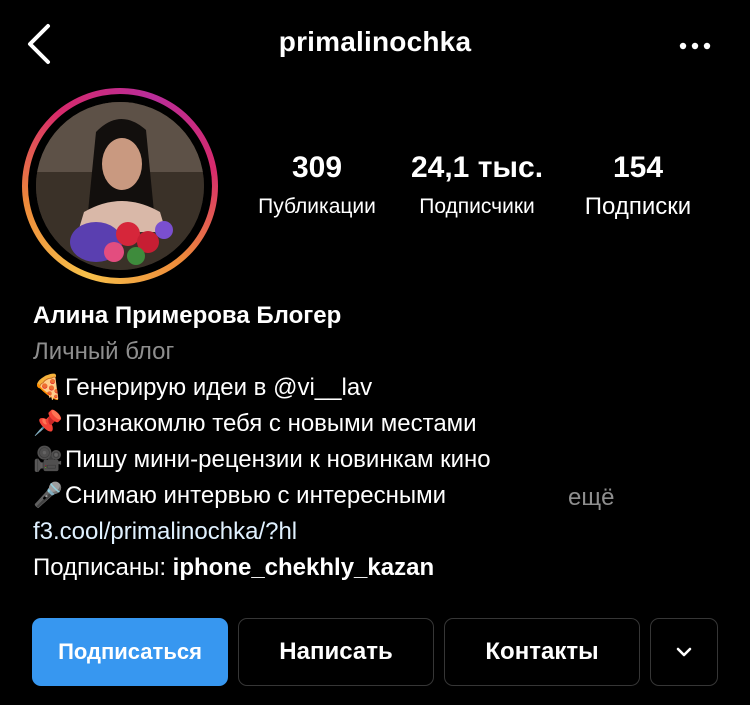  I want to click on follow-button: Подписаться, so click(130, 652).